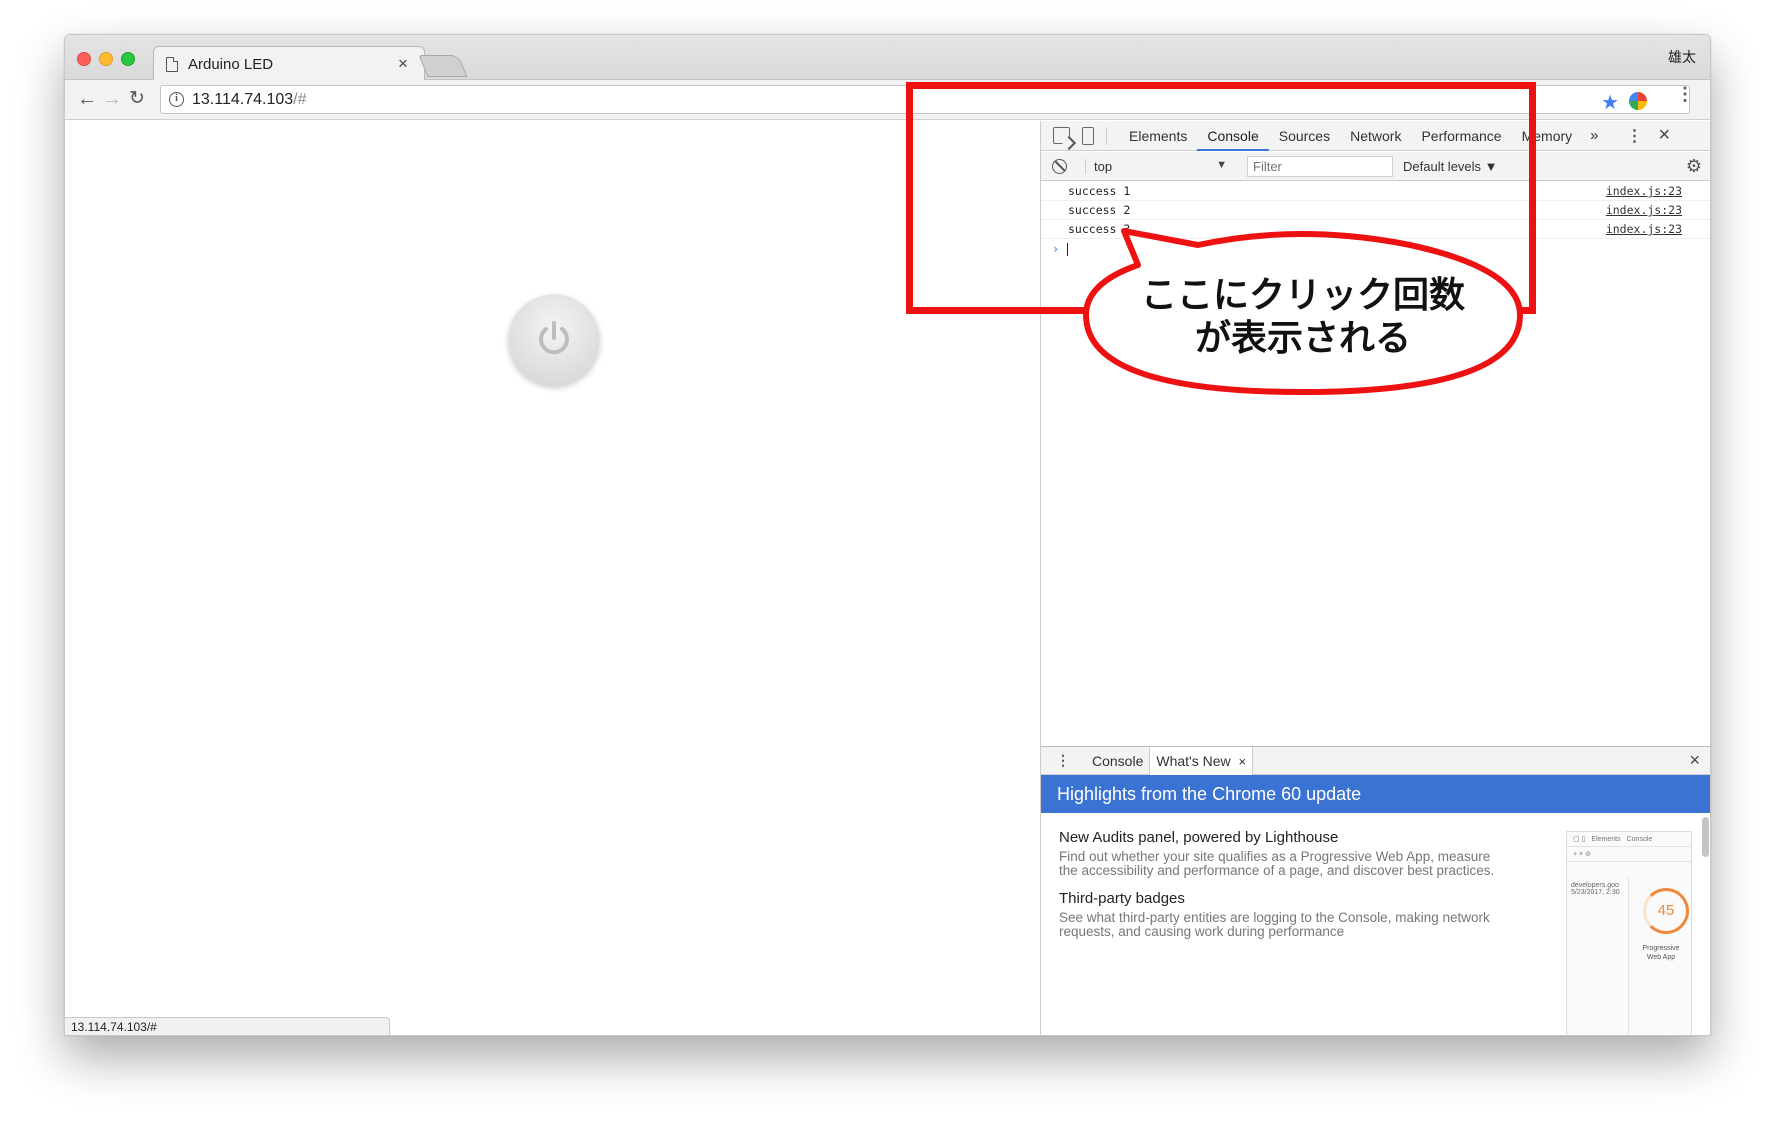 Image resolution: width=1772 pixels, height=1125 pixels. I want to click on window-controls, so click(106, 59).